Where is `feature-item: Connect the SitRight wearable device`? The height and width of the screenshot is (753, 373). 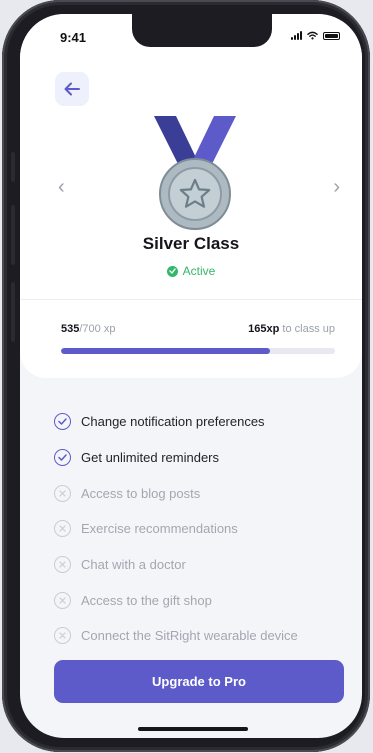 feature-item: Connect the SitRight wearable device is located at coordinates (204, 636).